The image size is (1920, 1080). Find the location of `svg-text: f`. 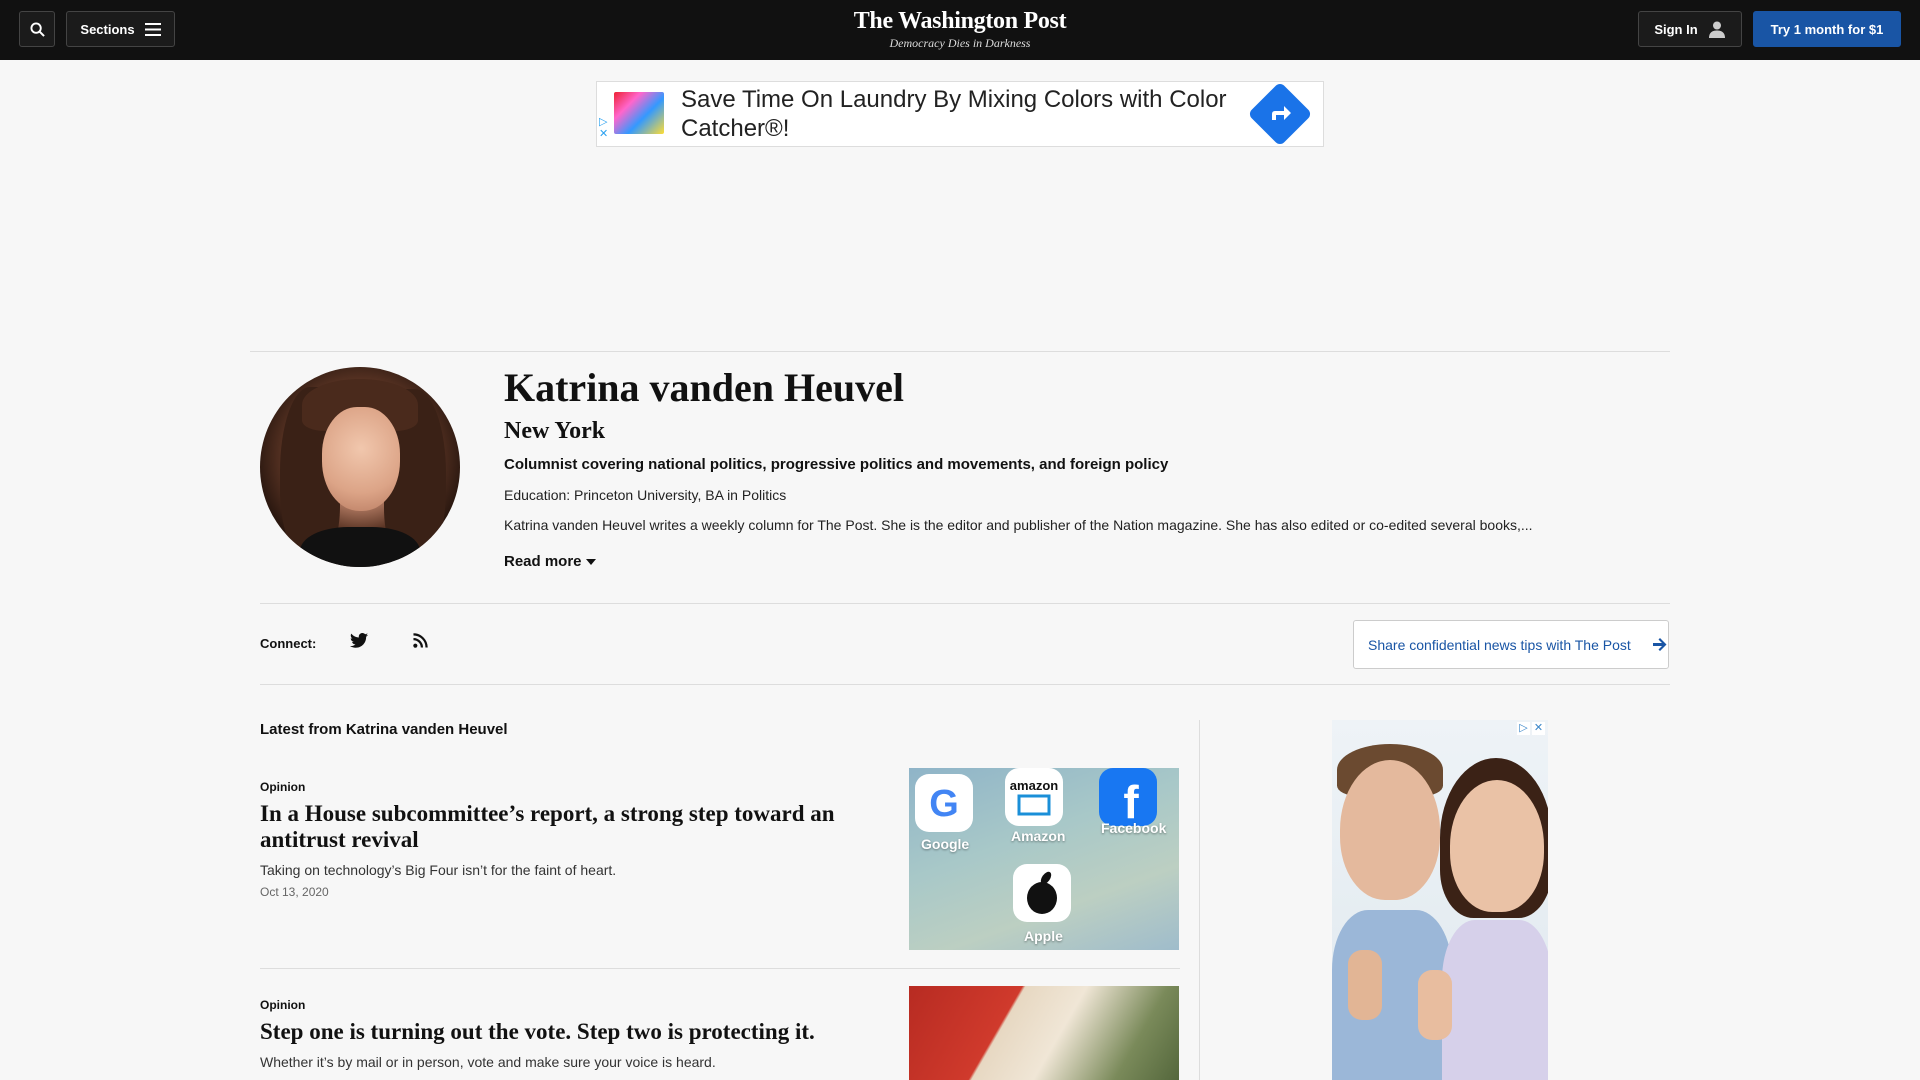

svg-text: f is located at coordinates (1131, 801).